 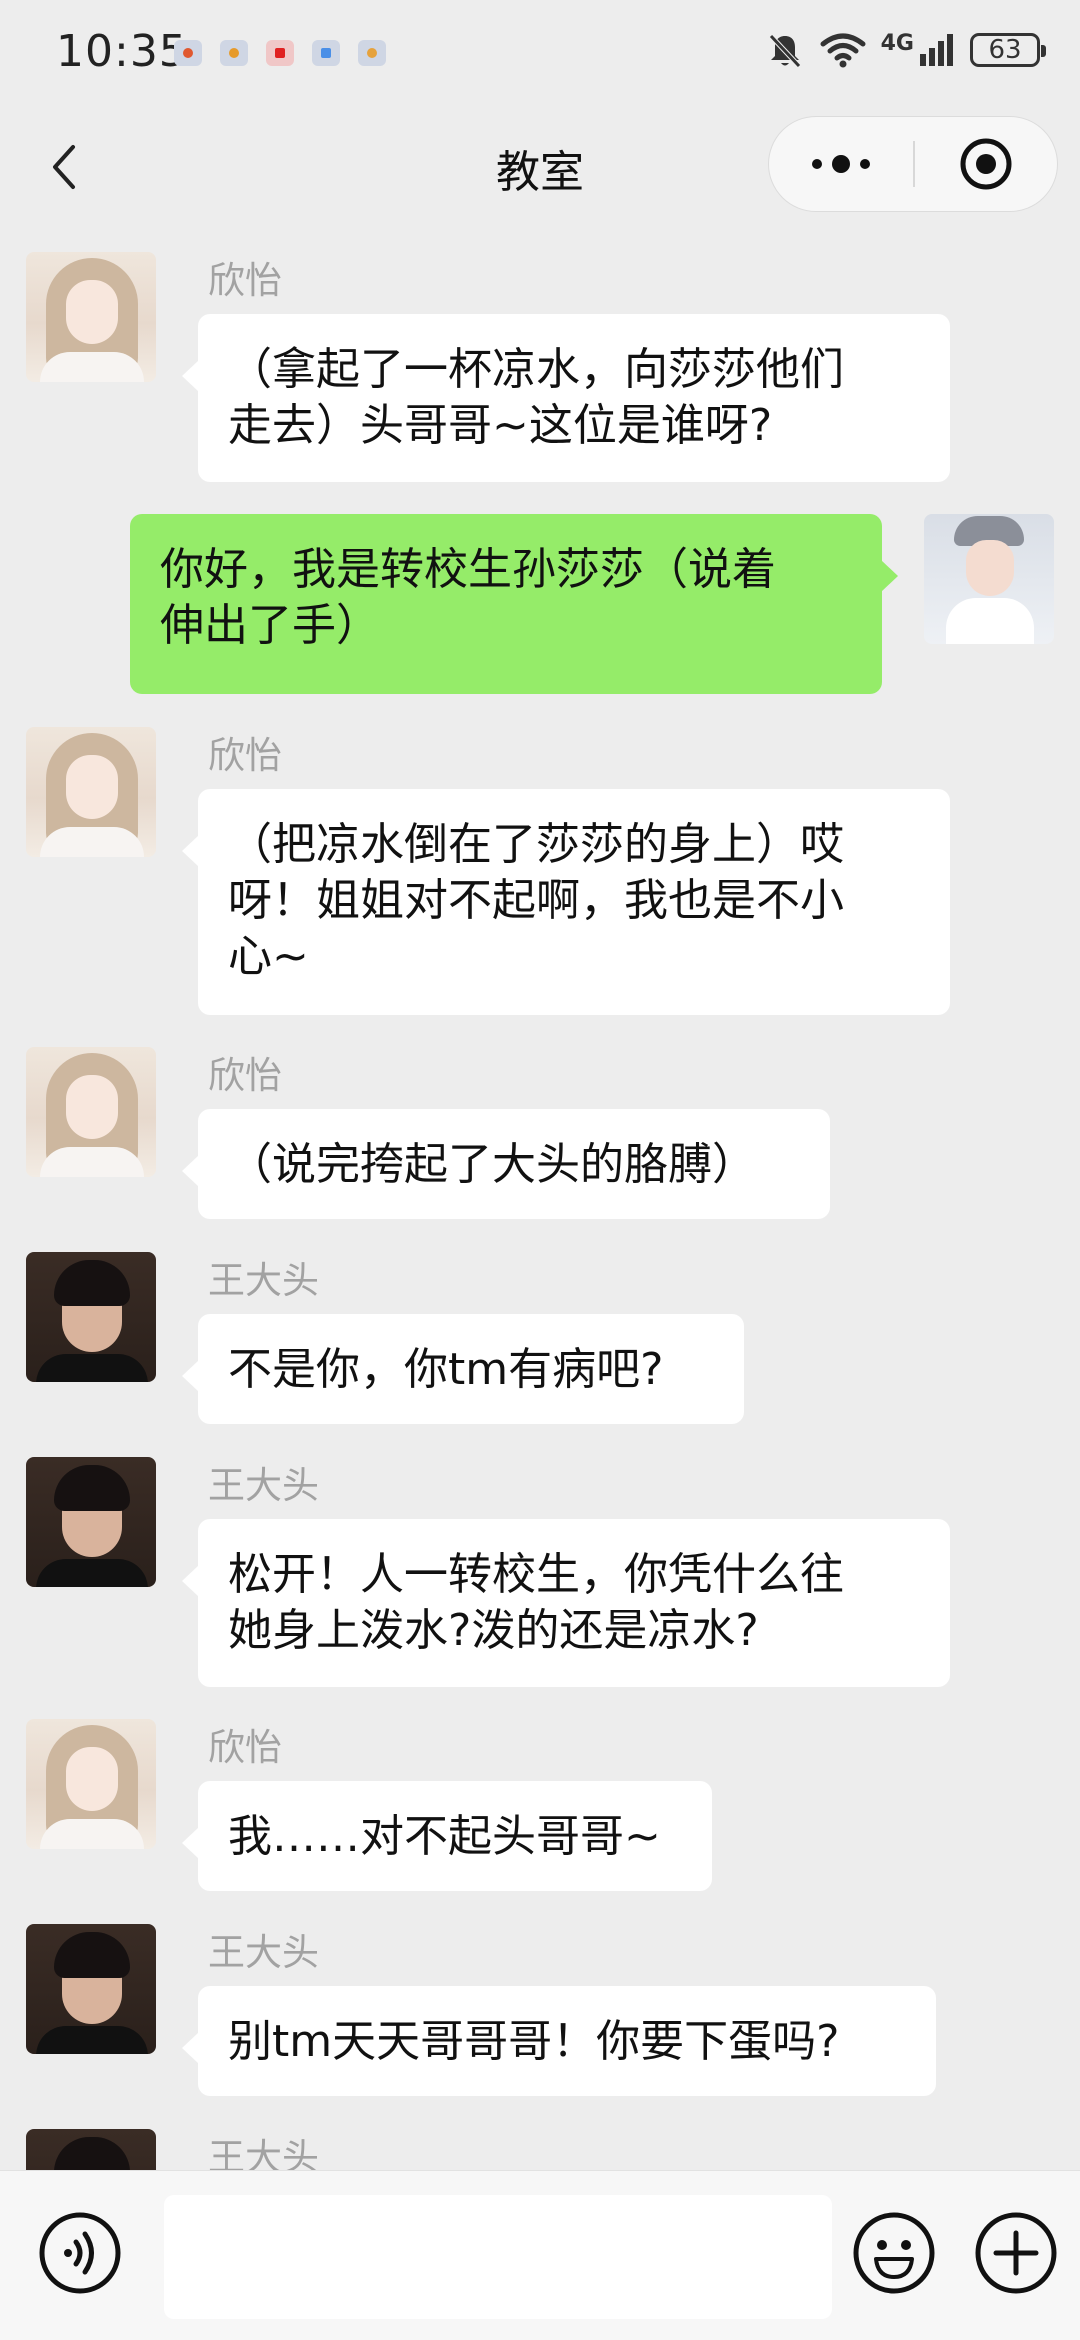 What do you see at coordinates (843, 50) in the screenshot?
I see `wifi-icon` at bounding box center [843, 50].